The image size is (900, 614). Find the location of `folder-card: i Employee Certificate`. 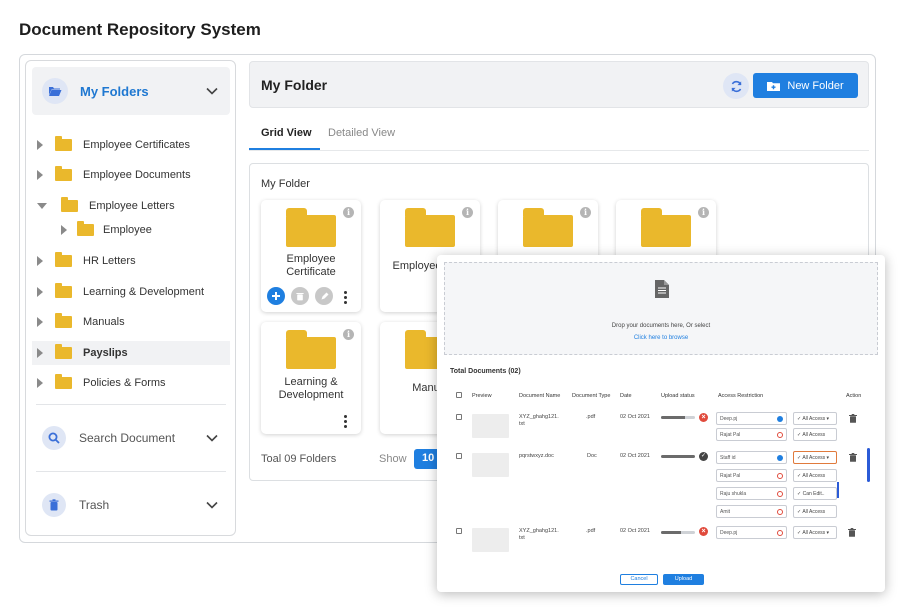

folder-card: i Employee Certificate is located at coordinates (311, 256).